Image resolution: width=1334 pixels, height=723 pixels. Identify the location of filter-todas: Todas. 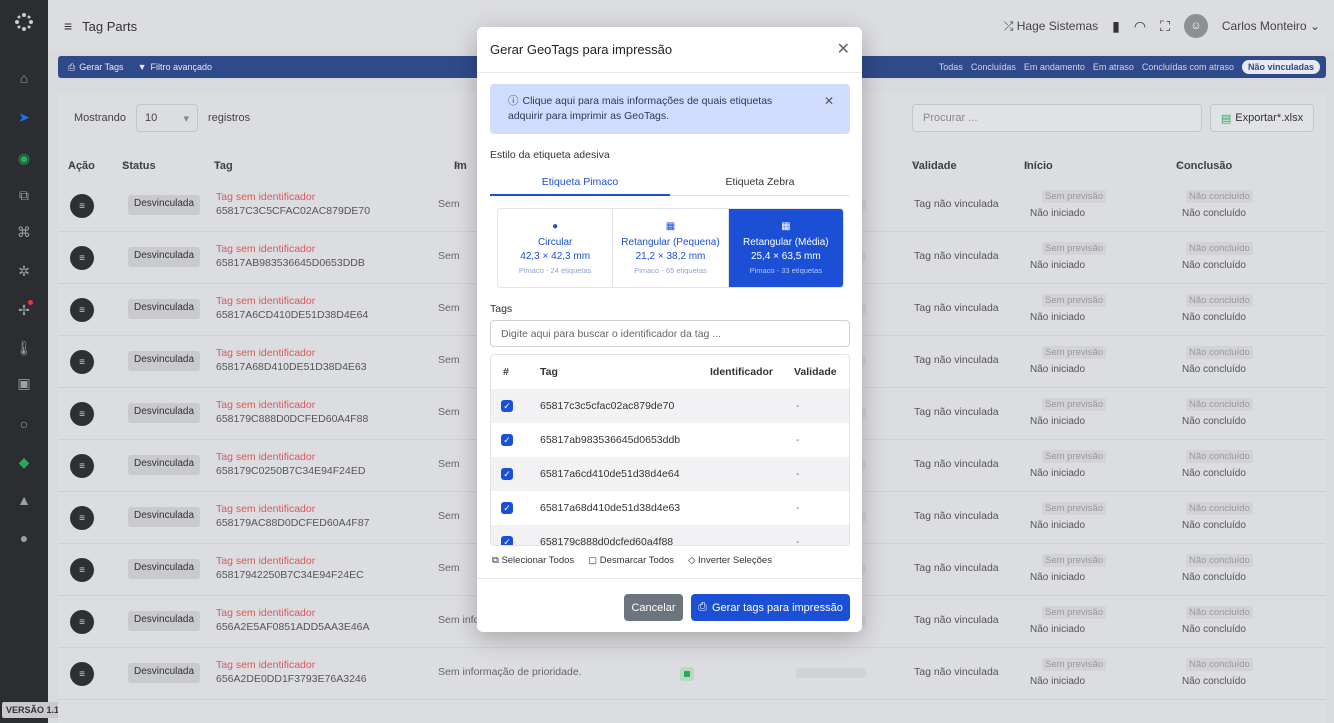
(951, 67).